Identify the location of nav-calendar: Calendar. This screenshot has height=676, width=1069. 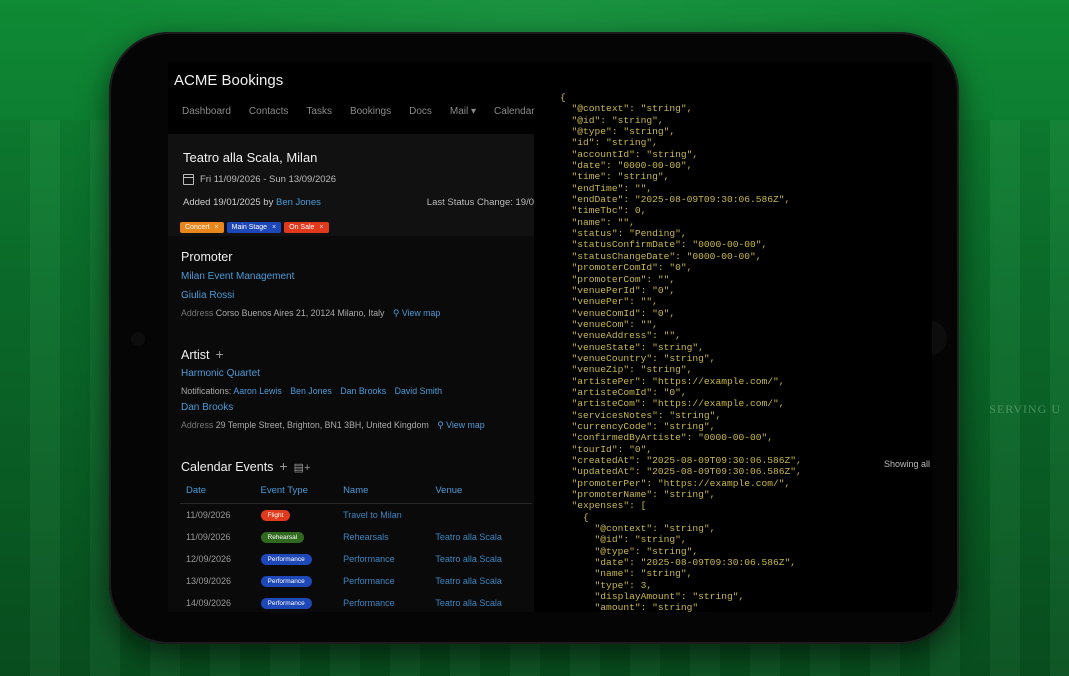
(514, 111).